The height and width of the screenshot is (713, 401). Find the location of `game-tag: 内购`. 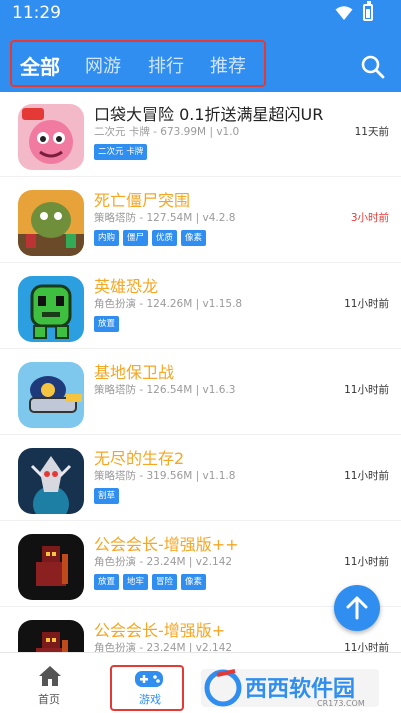

game-tag: 内购 is located at coordinates (107, 238).